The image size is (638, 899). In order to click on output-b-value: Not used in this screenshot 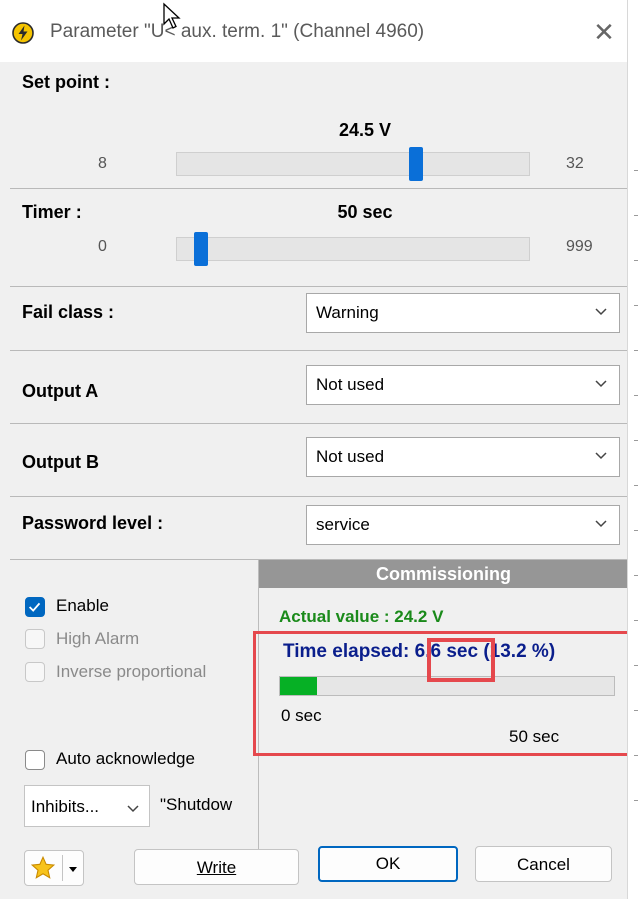, I will do `click(350, 456)`.